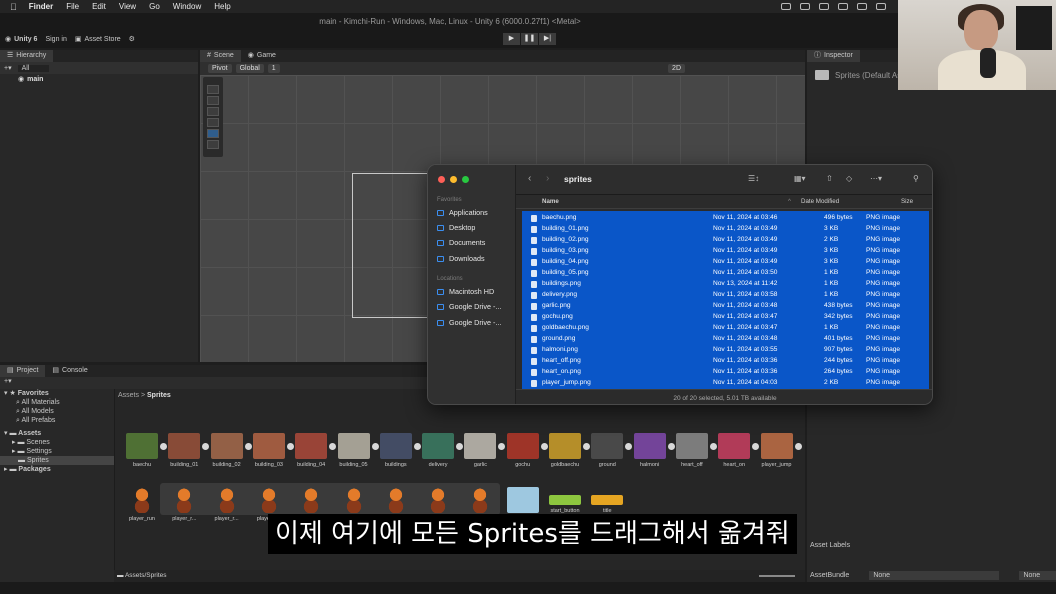 The image size is (1056, 594). I want to click on close-icon, so click(441, 179).